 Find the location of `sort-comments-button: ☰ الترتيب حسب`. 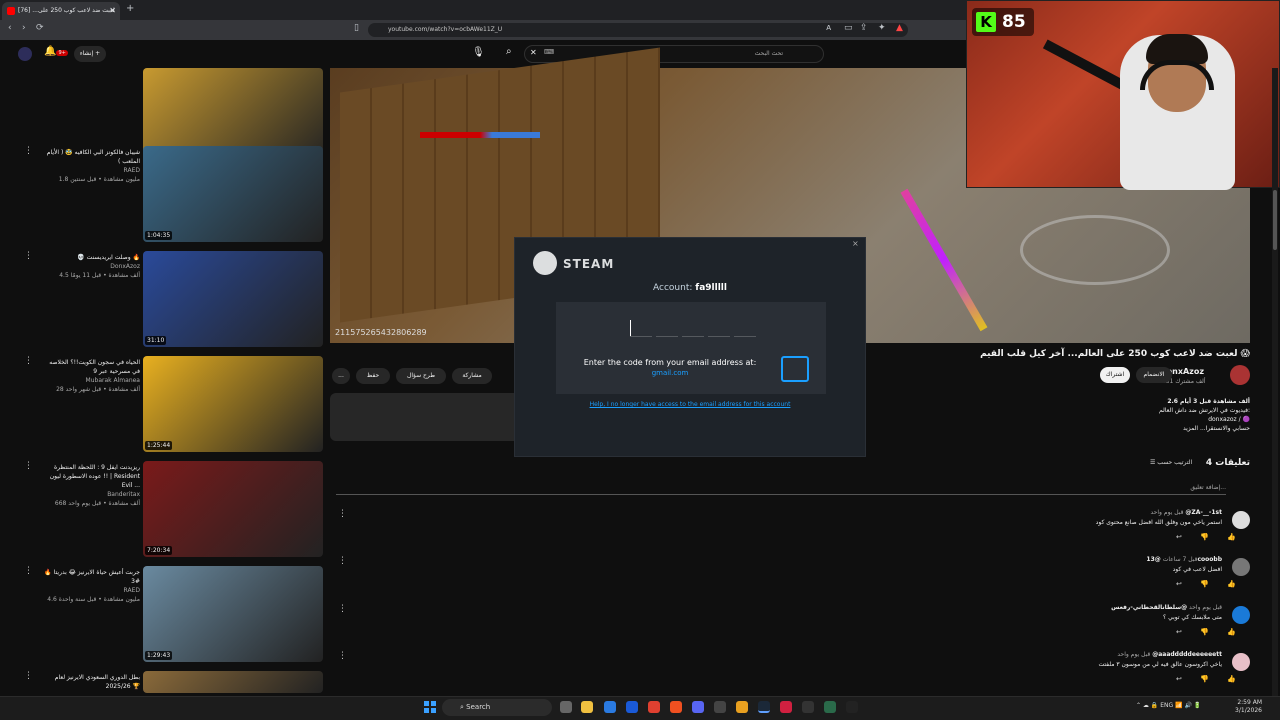

sort-comments-button: ☰ الترتيب حسب is located at coordinates (1171, 462).